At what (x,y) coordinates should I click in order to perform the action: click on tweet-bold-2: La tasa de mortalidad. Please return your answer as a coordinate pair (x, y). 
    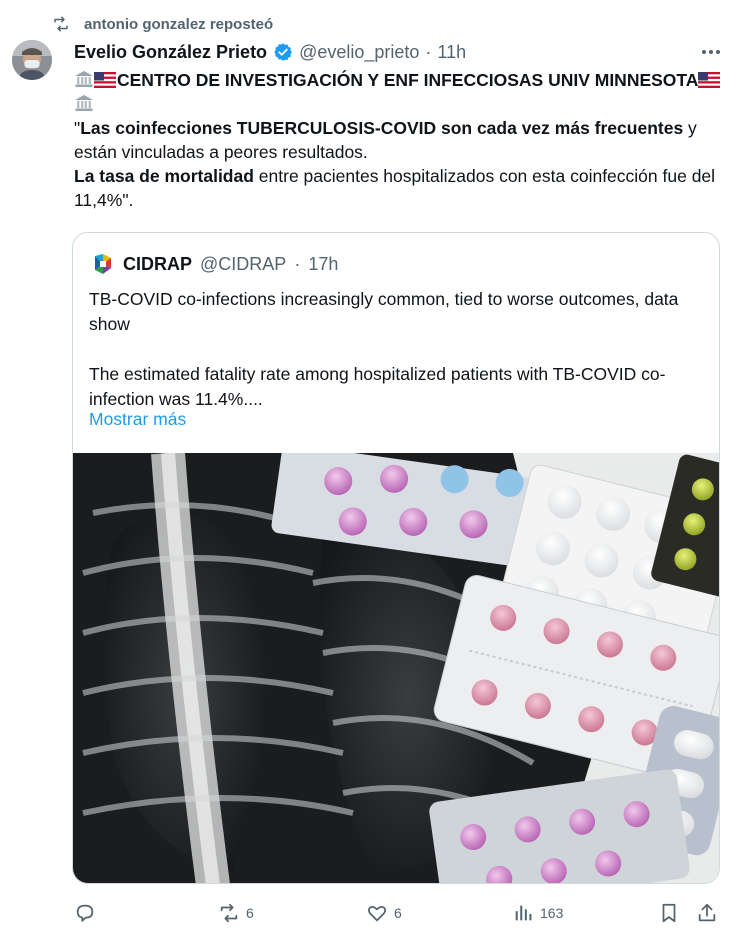
    Looking at the image, I should click on (164, 176).